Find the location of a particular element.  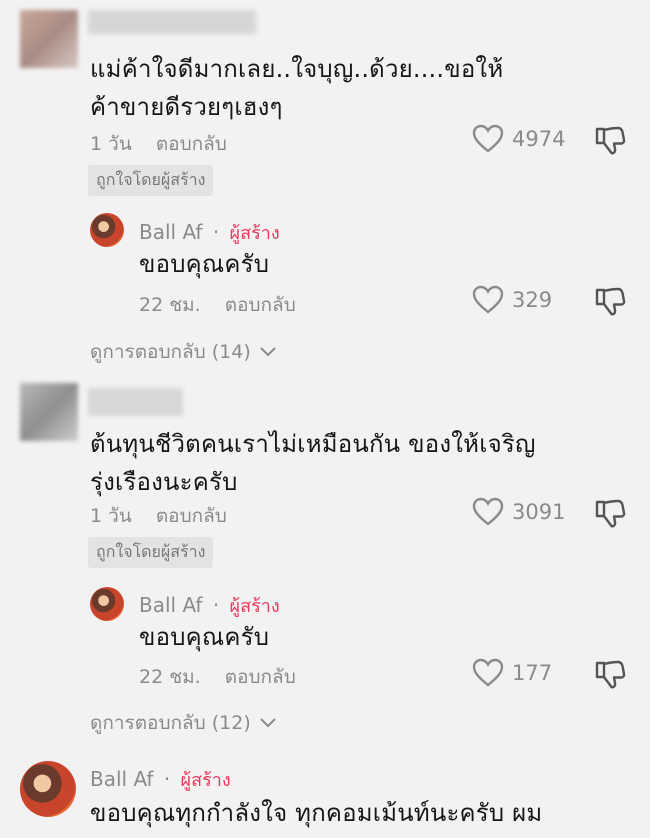

comment-author: Ball Af · ผู้สร้าง is located at coordinates (160, 779).